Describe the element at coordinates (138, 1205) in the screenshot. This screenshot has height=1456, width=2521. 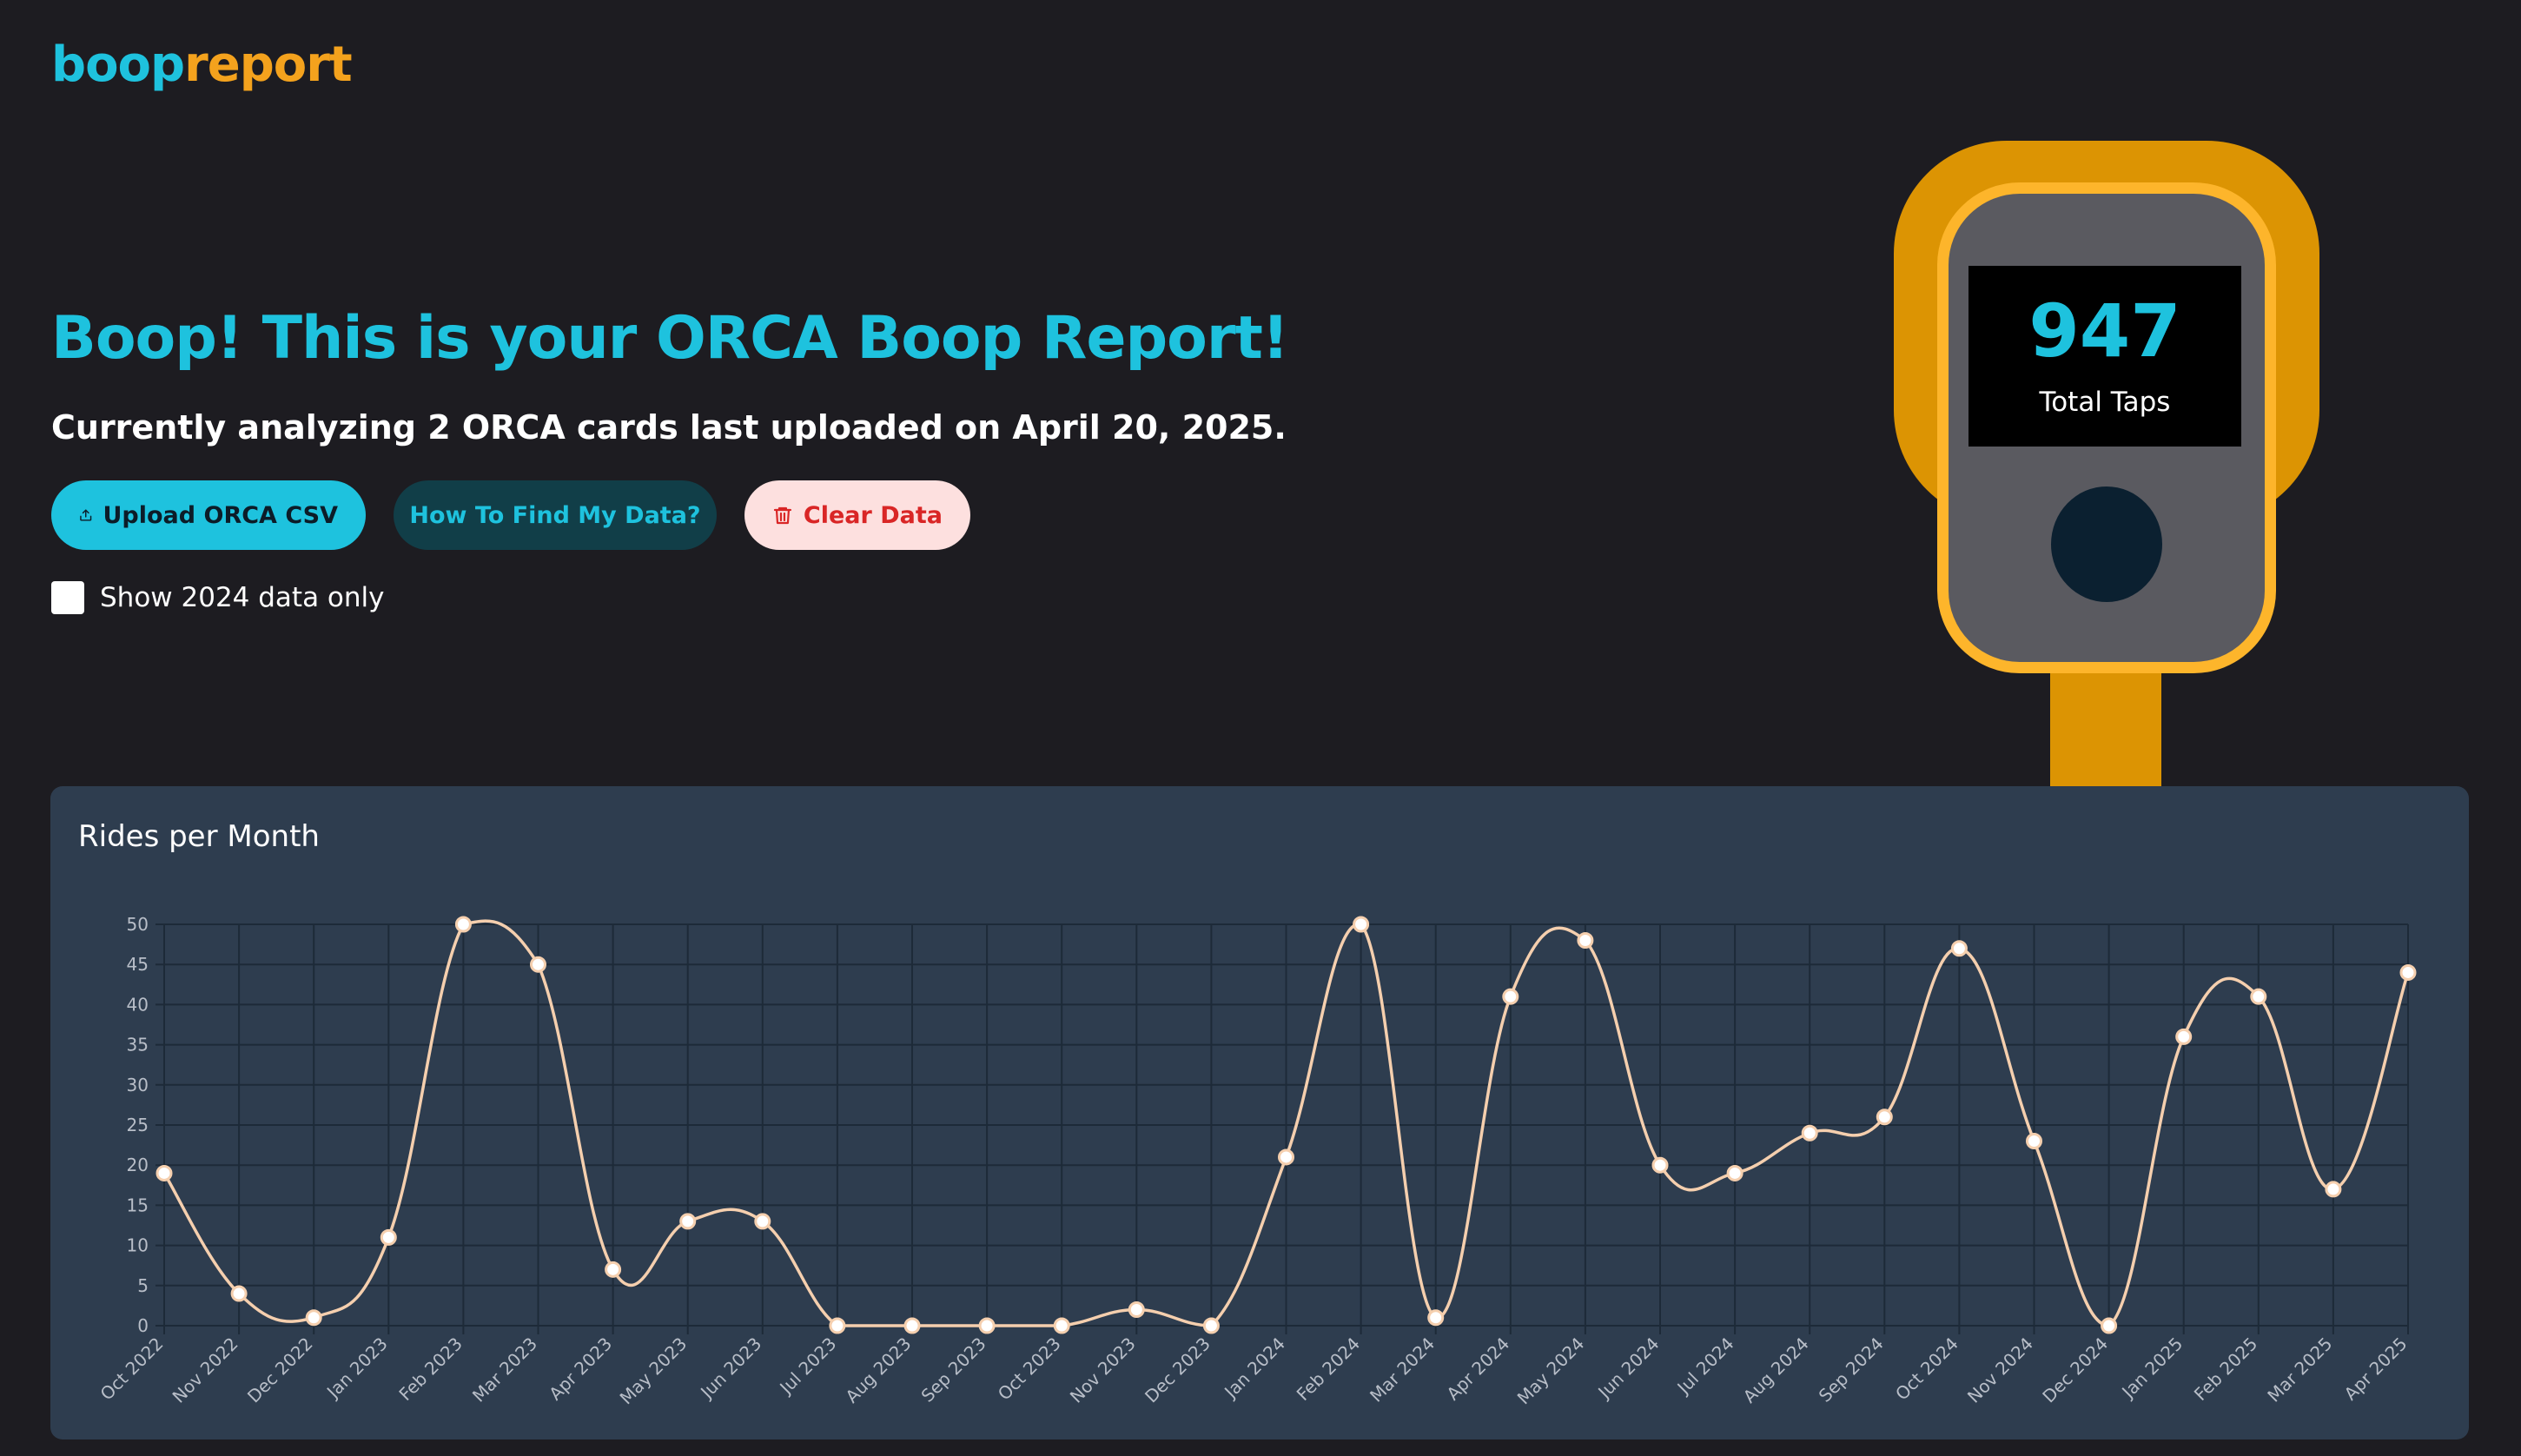
I see `y-tick-label: 15` at that location.